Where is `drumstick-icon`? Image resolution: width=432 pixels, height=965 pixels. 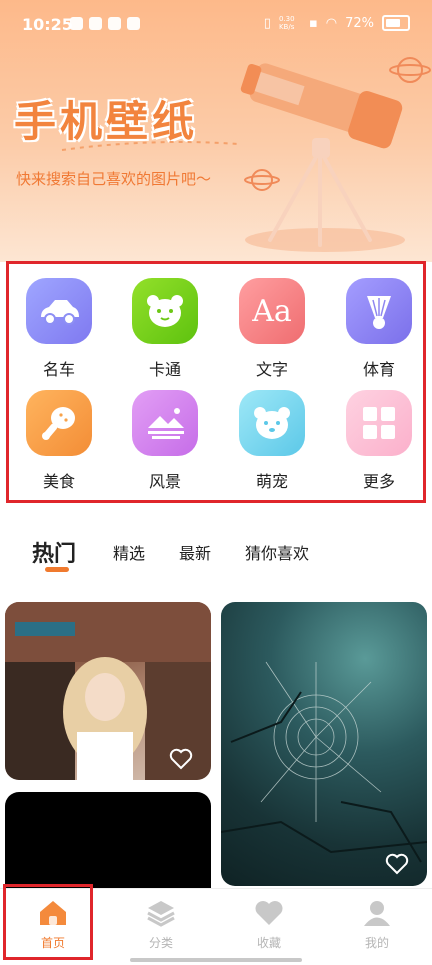
drumstick-icon is located at coordinates (59, 423).